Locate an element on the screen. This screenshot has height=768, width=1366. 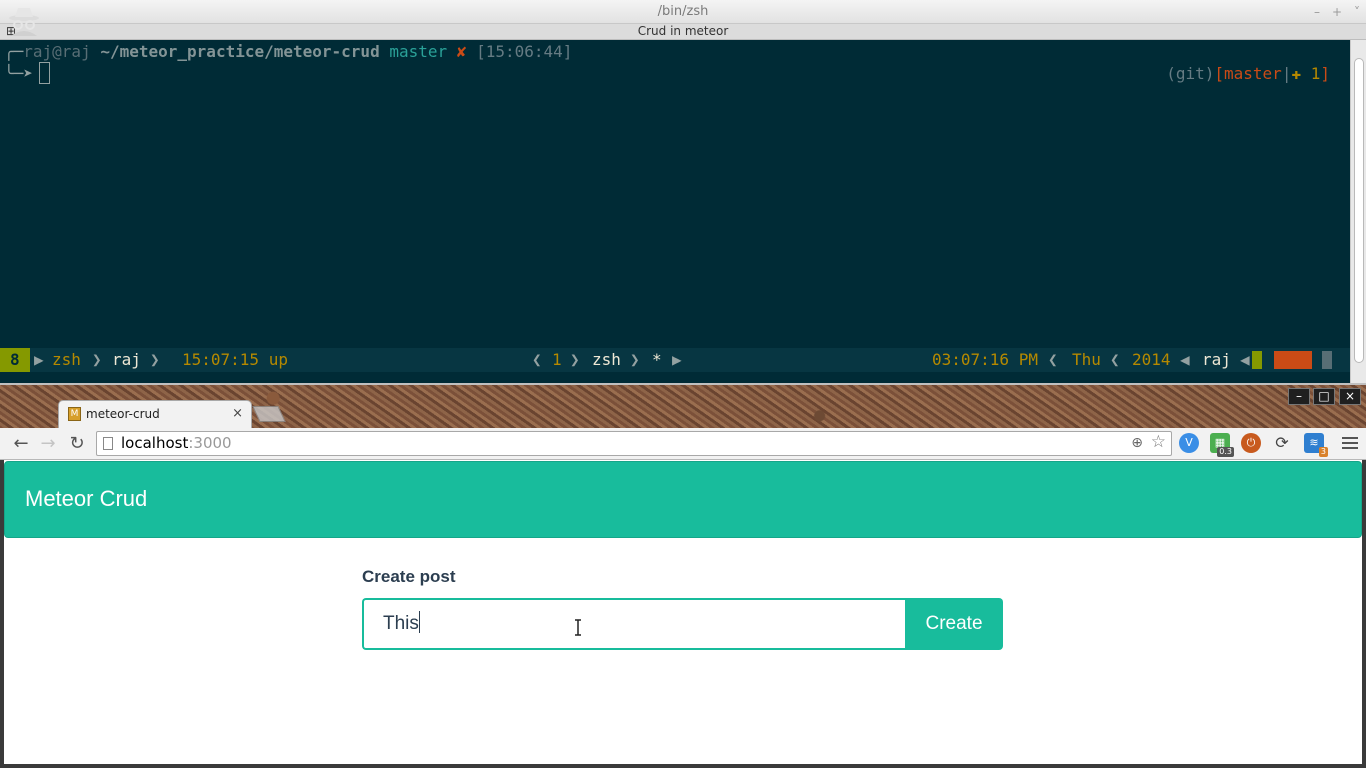
minimize-button: – is located at coordinates (1317, 12).